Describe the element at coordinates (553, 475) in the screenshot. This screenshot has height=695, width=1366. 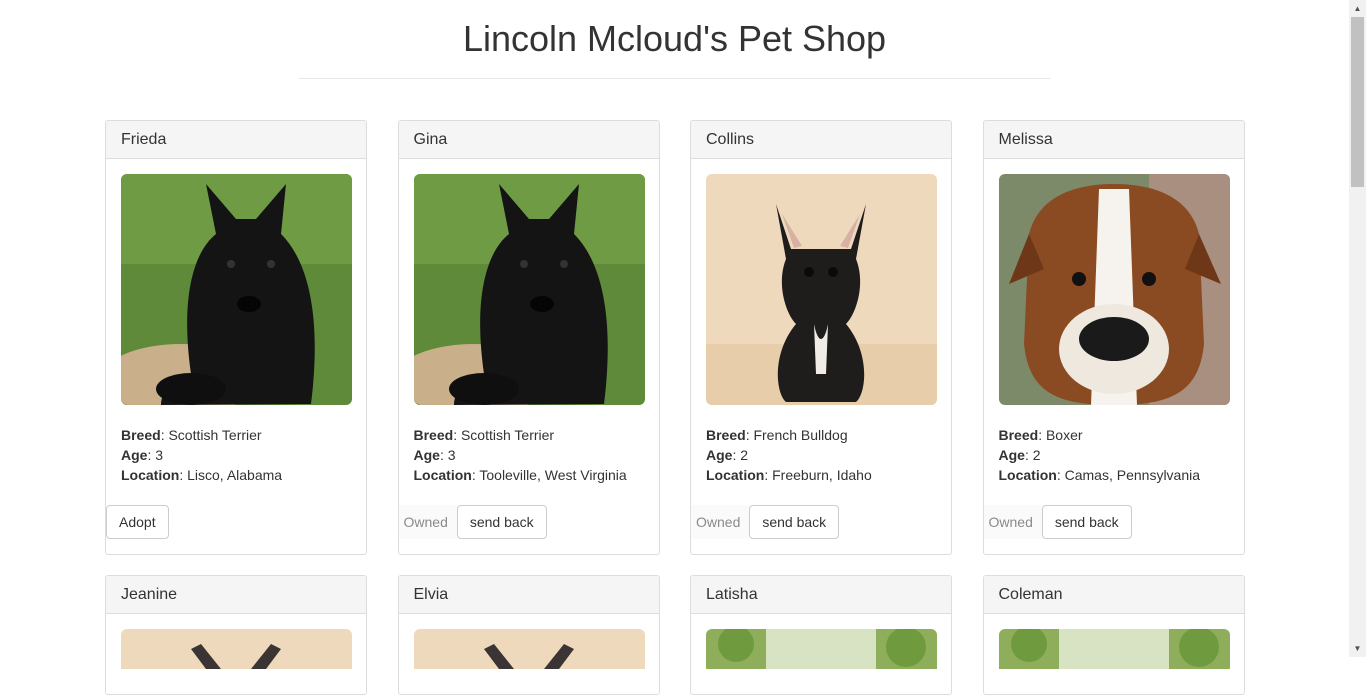
I see `pet-location: Tooleville, West Virginia` at that location.